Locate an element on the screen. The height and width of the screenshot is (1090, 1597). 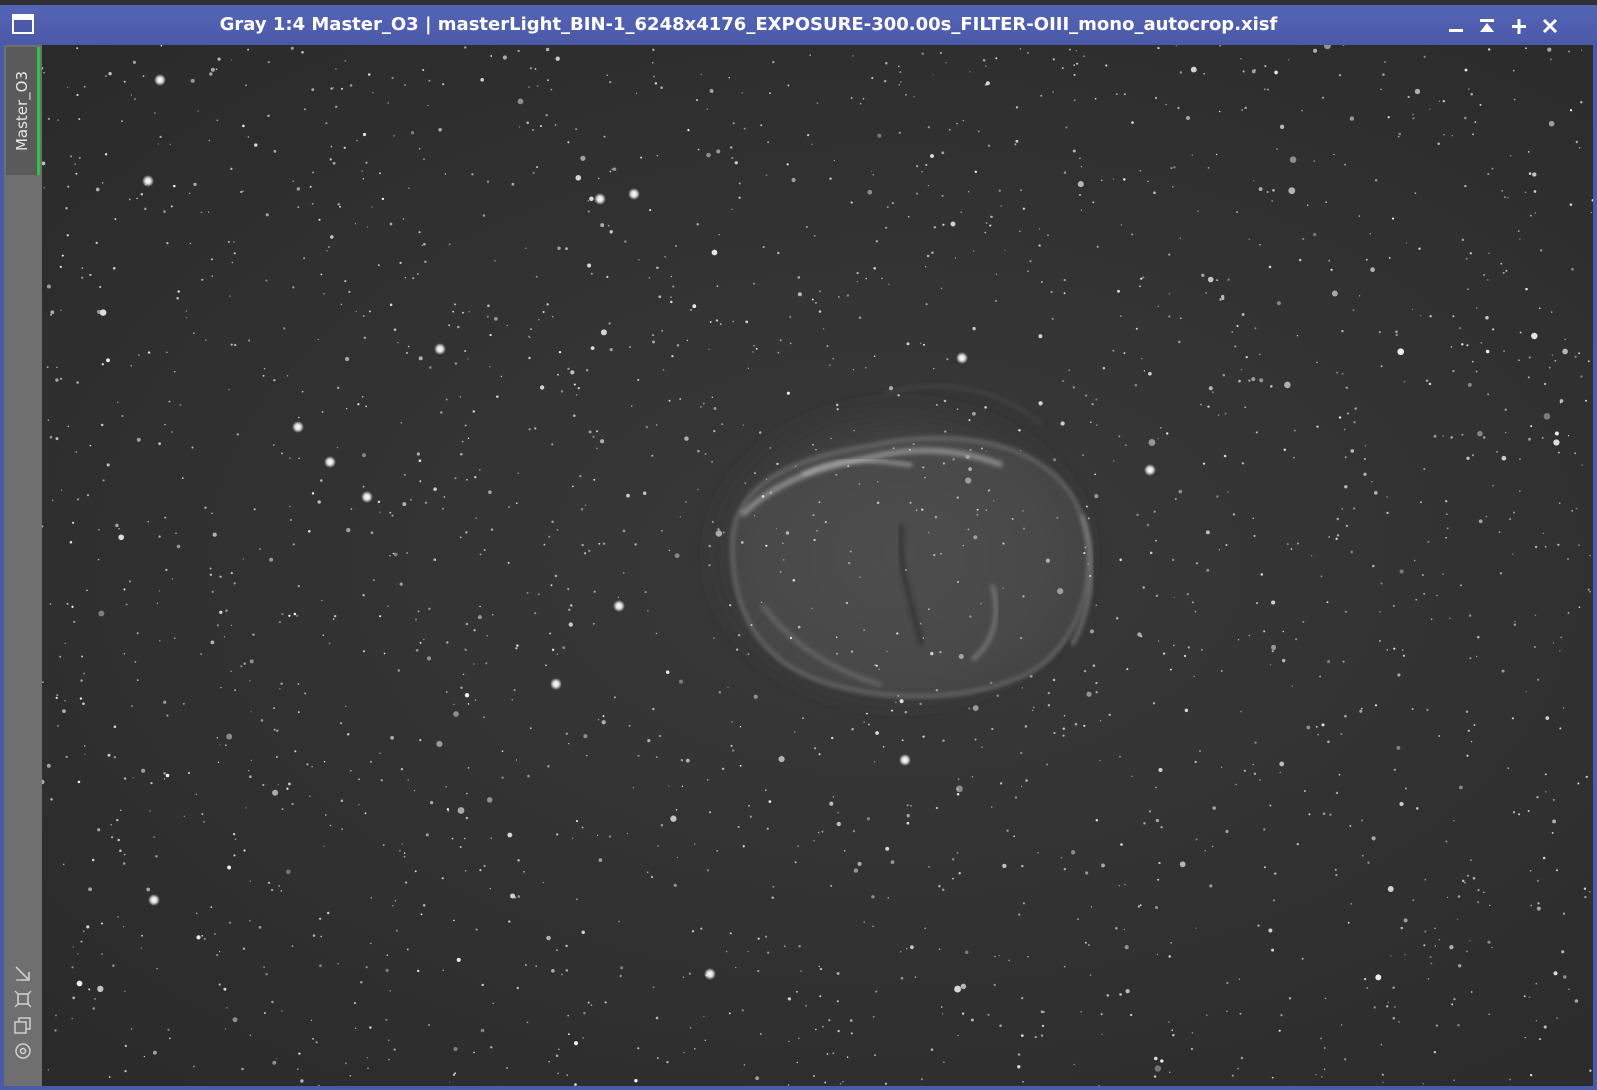
close-icon is located at coordinates (1550, 26).